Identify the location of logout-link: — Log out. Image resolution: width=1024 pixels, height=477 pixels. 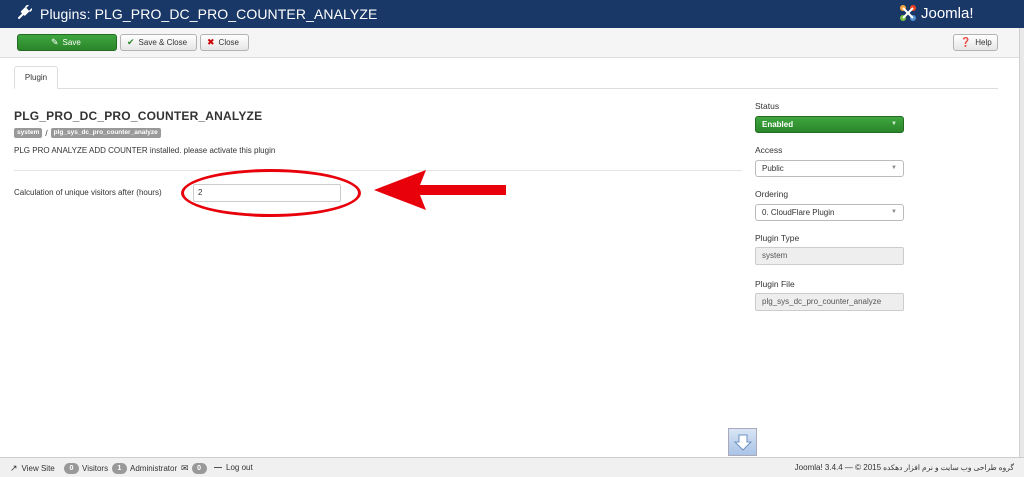
(233, 467).